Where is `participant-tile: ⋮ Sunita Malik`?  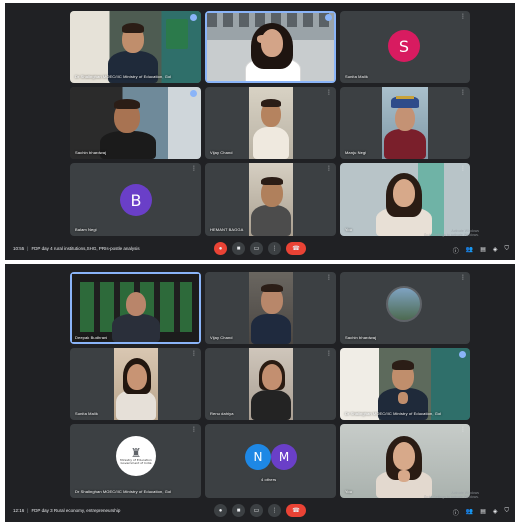
participant-tile: ⋮ Sunita Malik is located at coordinates (135, 384).